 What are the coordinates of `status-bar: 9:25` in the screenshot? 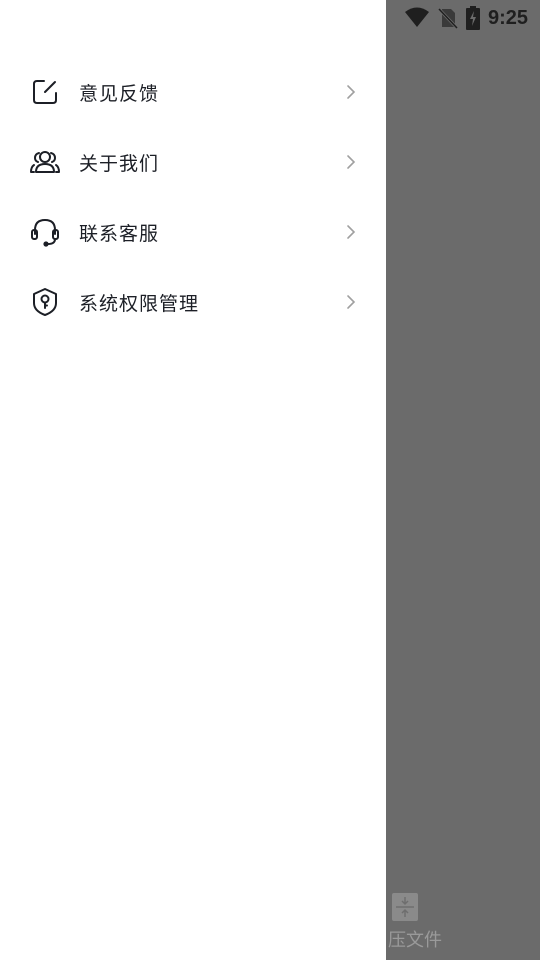 It's located at (463, 18).